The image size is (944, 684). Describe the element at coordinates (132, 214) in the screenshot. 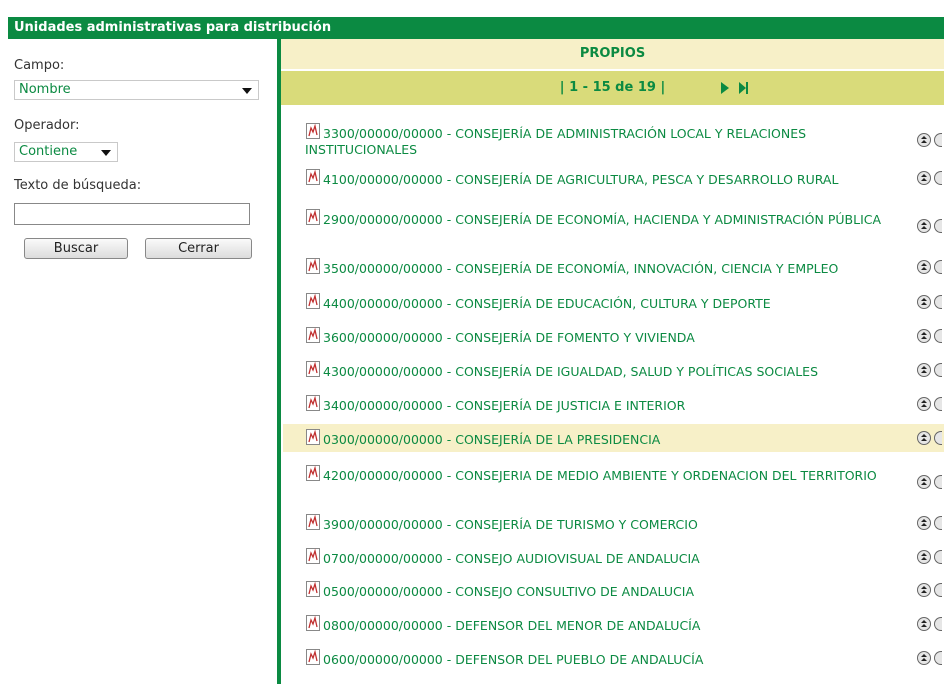

I see `search-text-input` at that location.